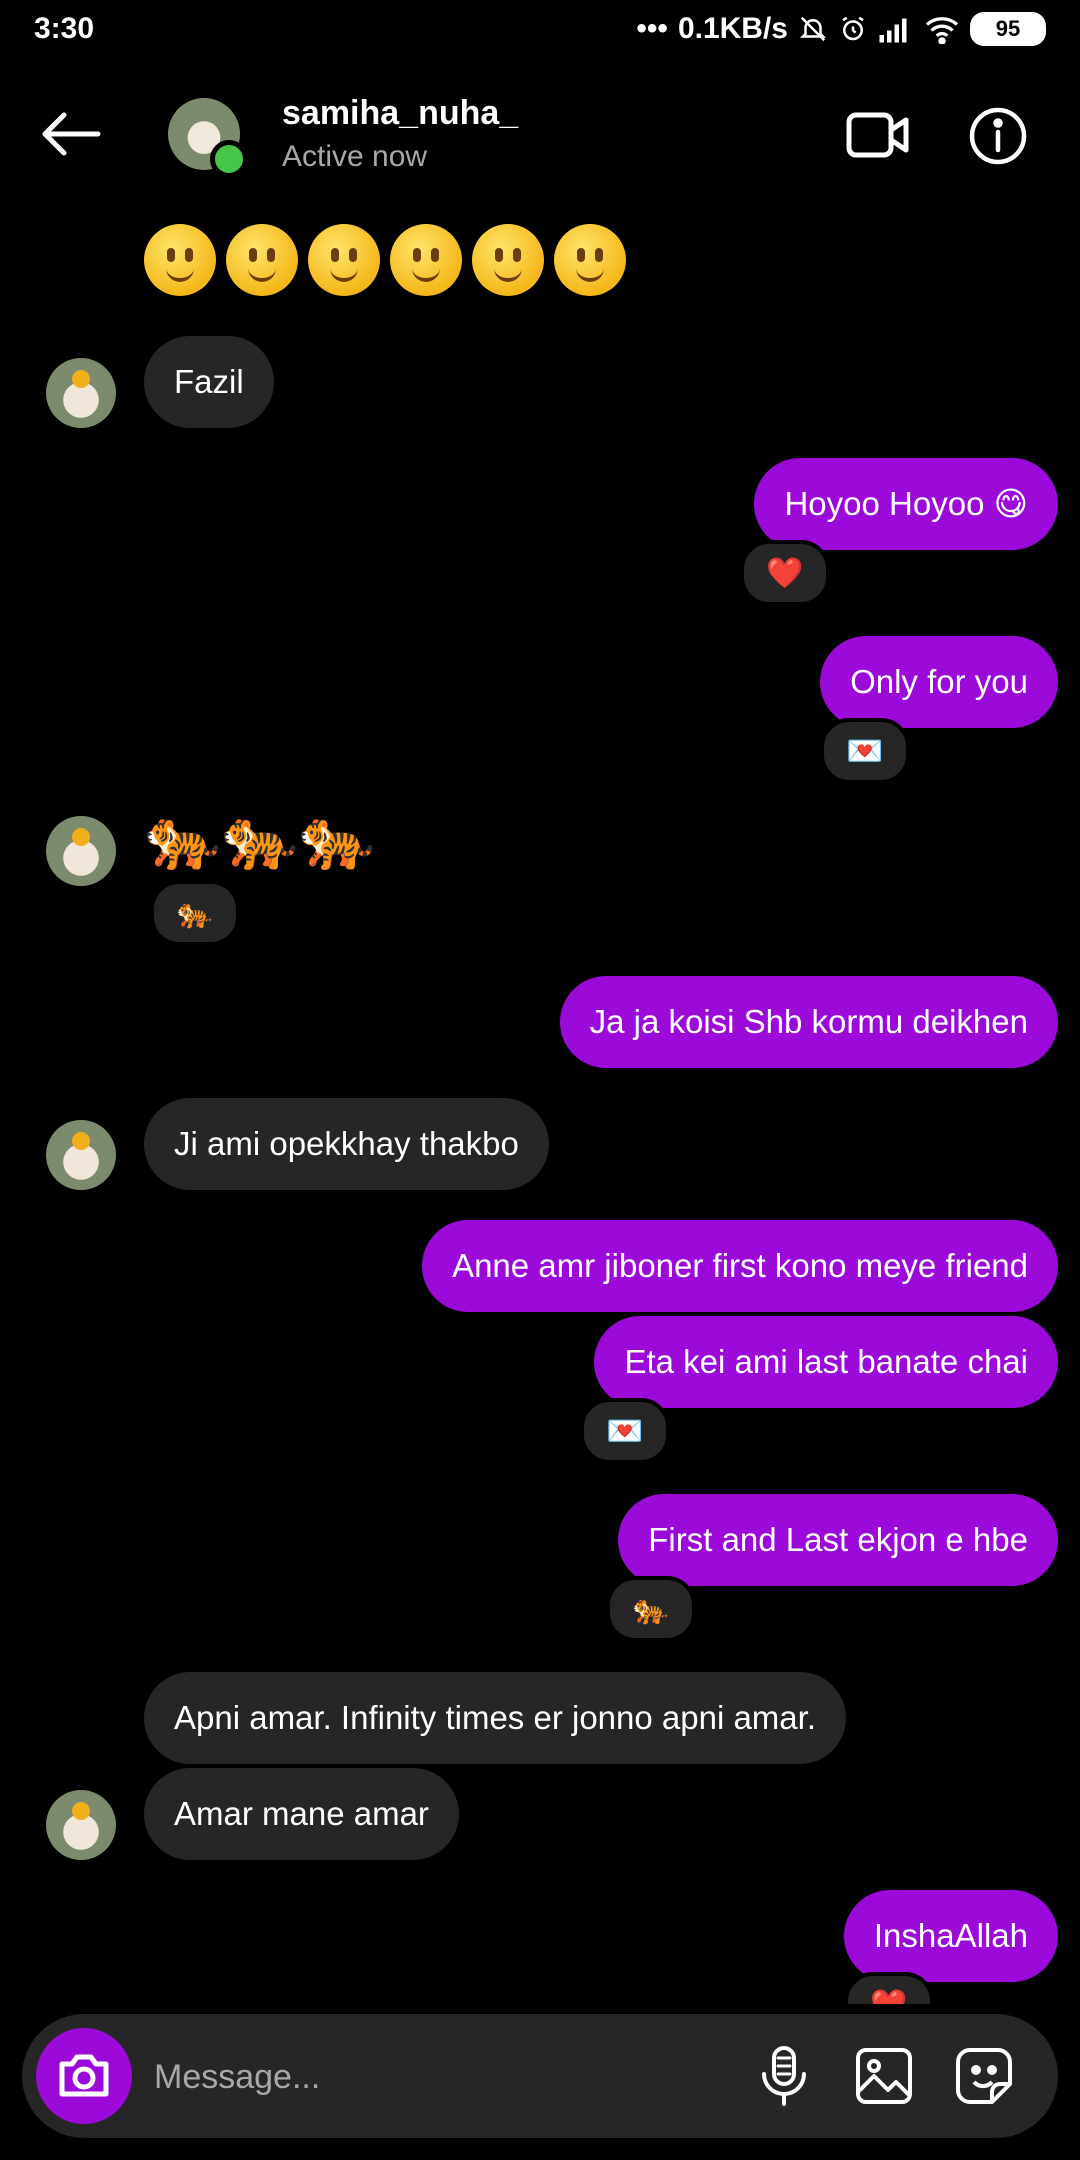 This screenshot has height=2160, width=1080. I want to click on outgoing-message: Only for you, so click(939, 682).